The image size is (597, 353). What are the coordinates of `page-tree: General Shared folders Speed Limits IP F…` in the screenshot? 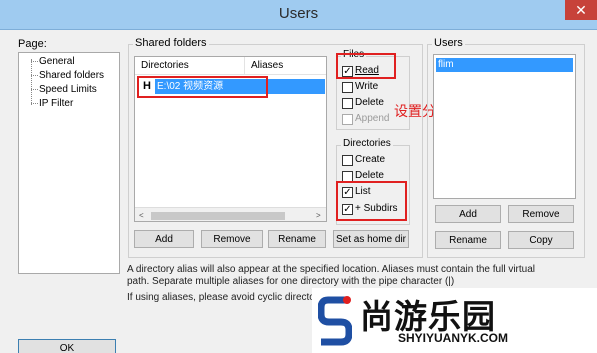 It's located at (69, 163).